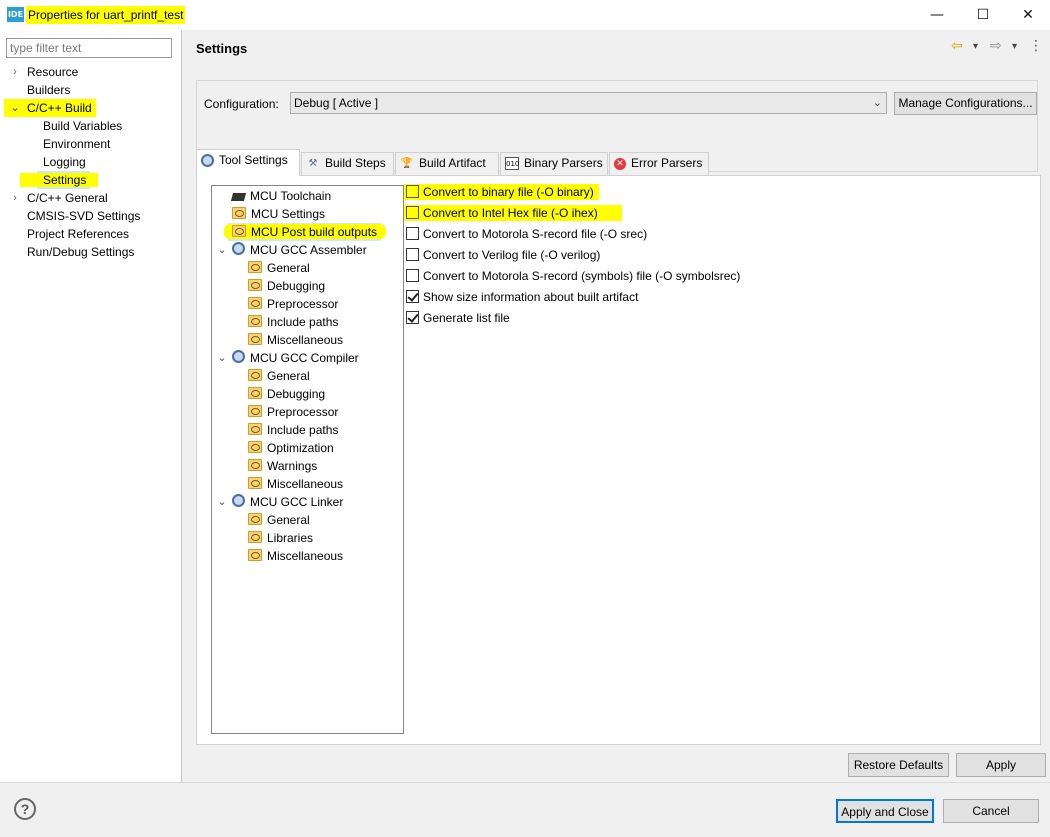 The width and height of the screenshot is (1050, 837). Describe the element at coordinates (305, 484) in the screenshot. I see `tree-item-label: Miscellaneous` at that location.